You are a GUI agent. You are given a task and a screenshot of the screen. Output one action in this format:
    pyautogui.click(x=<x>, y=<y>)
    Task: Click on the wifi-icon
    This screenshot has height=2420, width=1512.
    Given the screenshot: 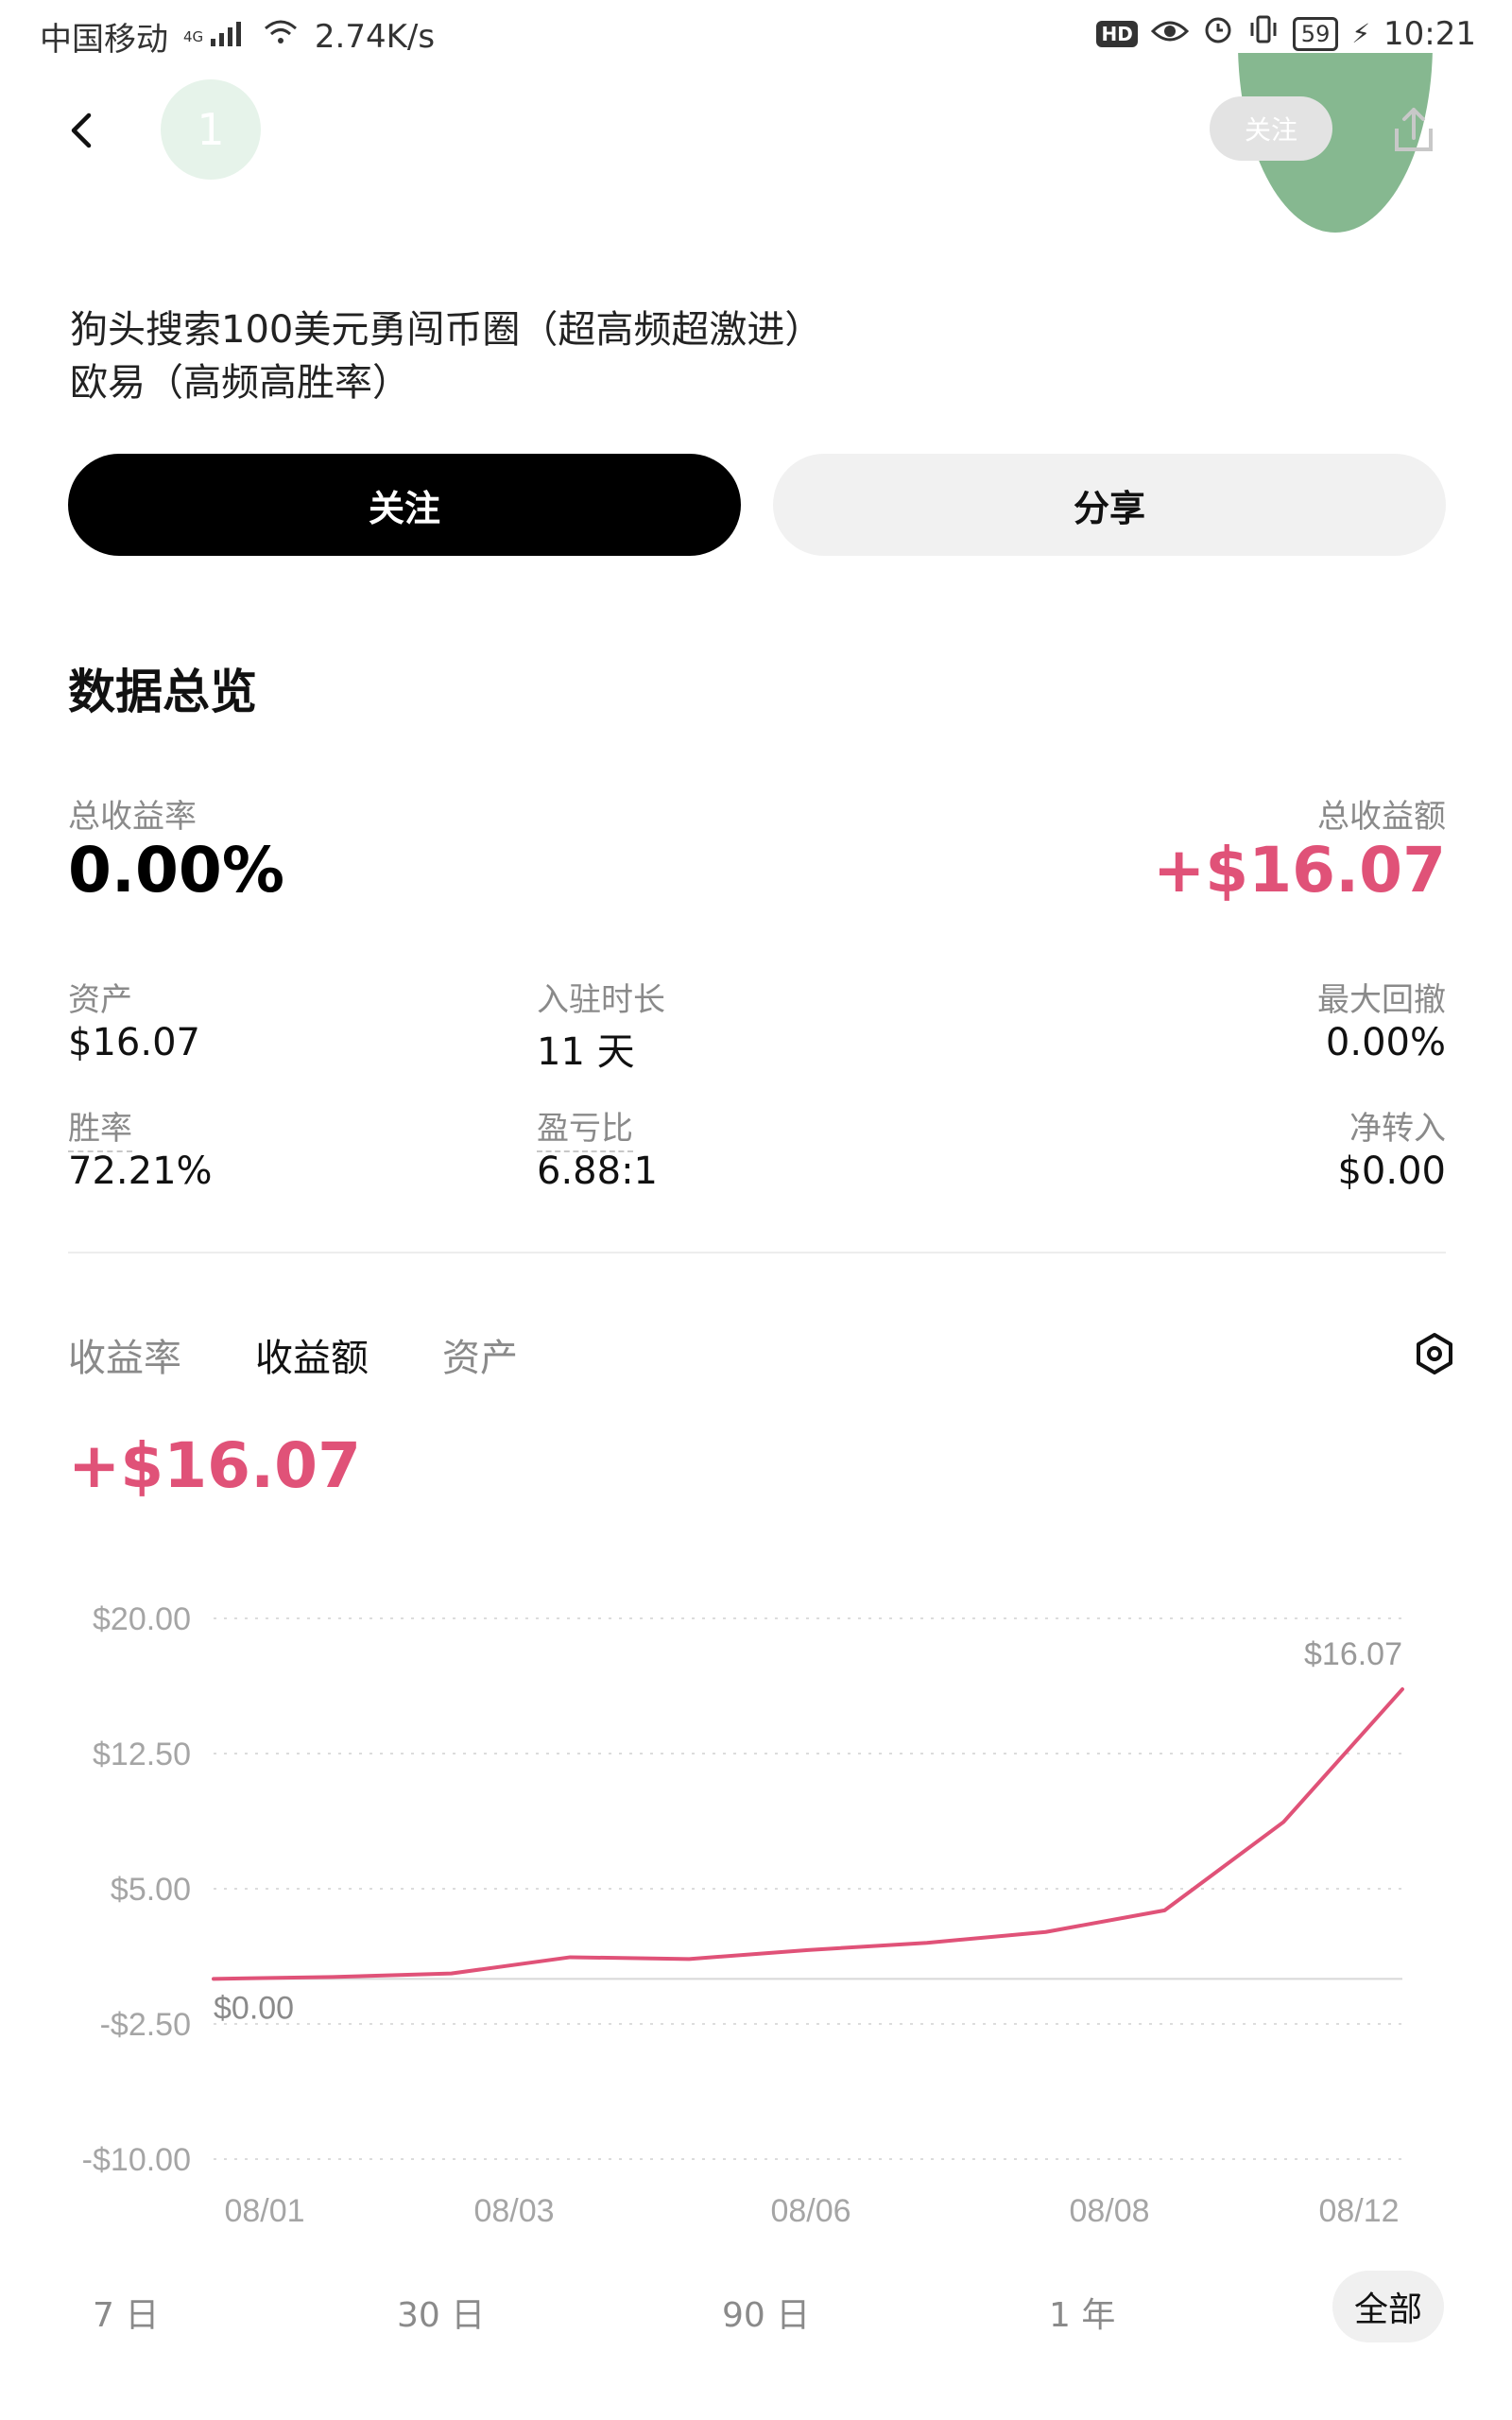 What is the action you would take?
    pyautogui.click(x=281, y=37)
    